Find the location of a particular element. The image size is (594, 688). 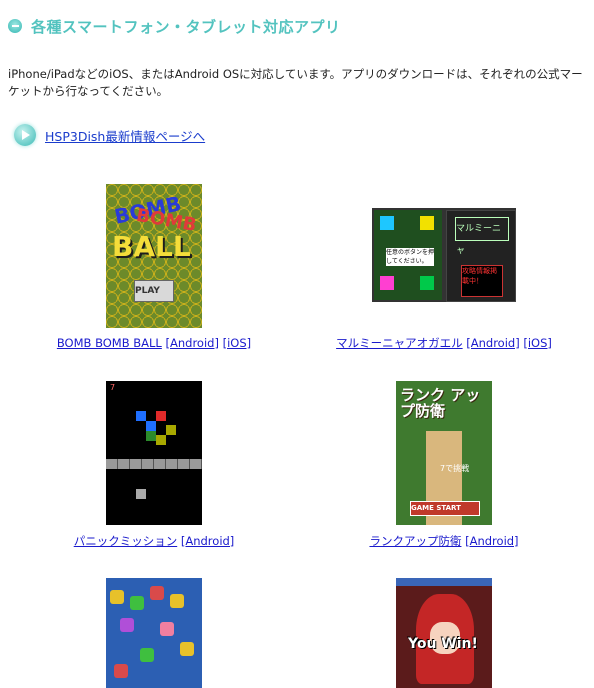

app-name-link: マルミーニャアオガエル is located at coordinates (399, 343).